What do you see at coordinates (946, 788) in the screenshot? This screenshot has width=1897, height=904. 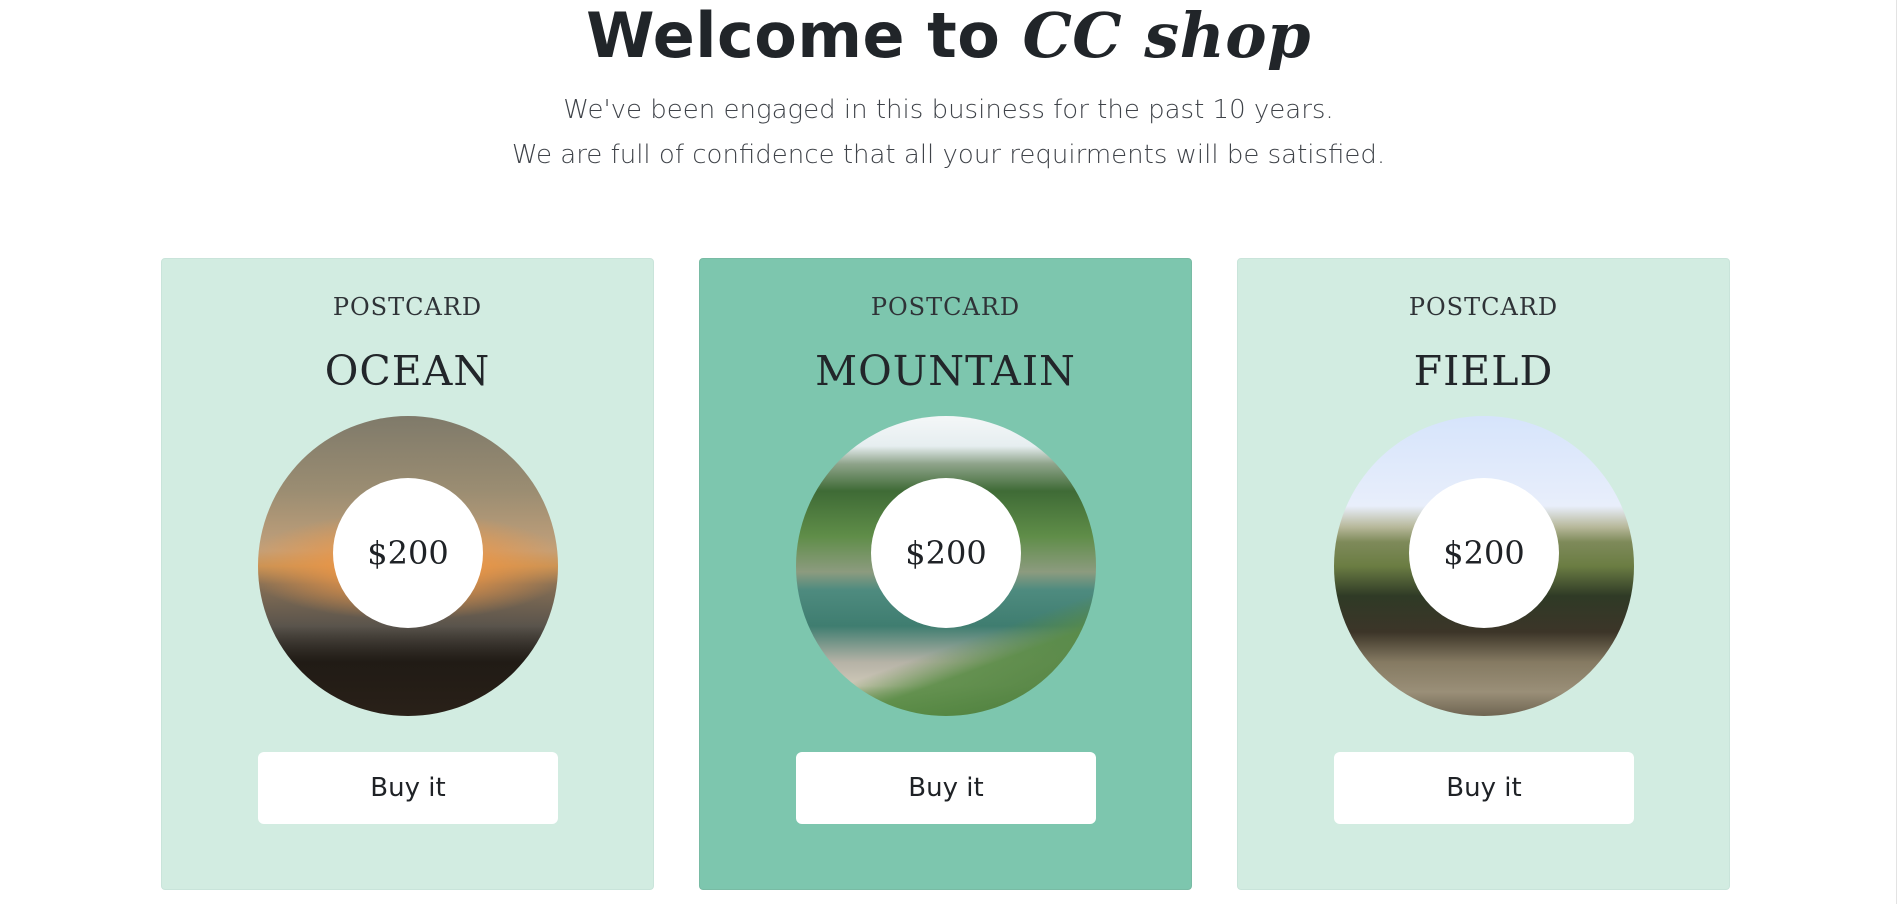 I see `buy-button-mountain: Buy it` at bounding box center [946, 788].